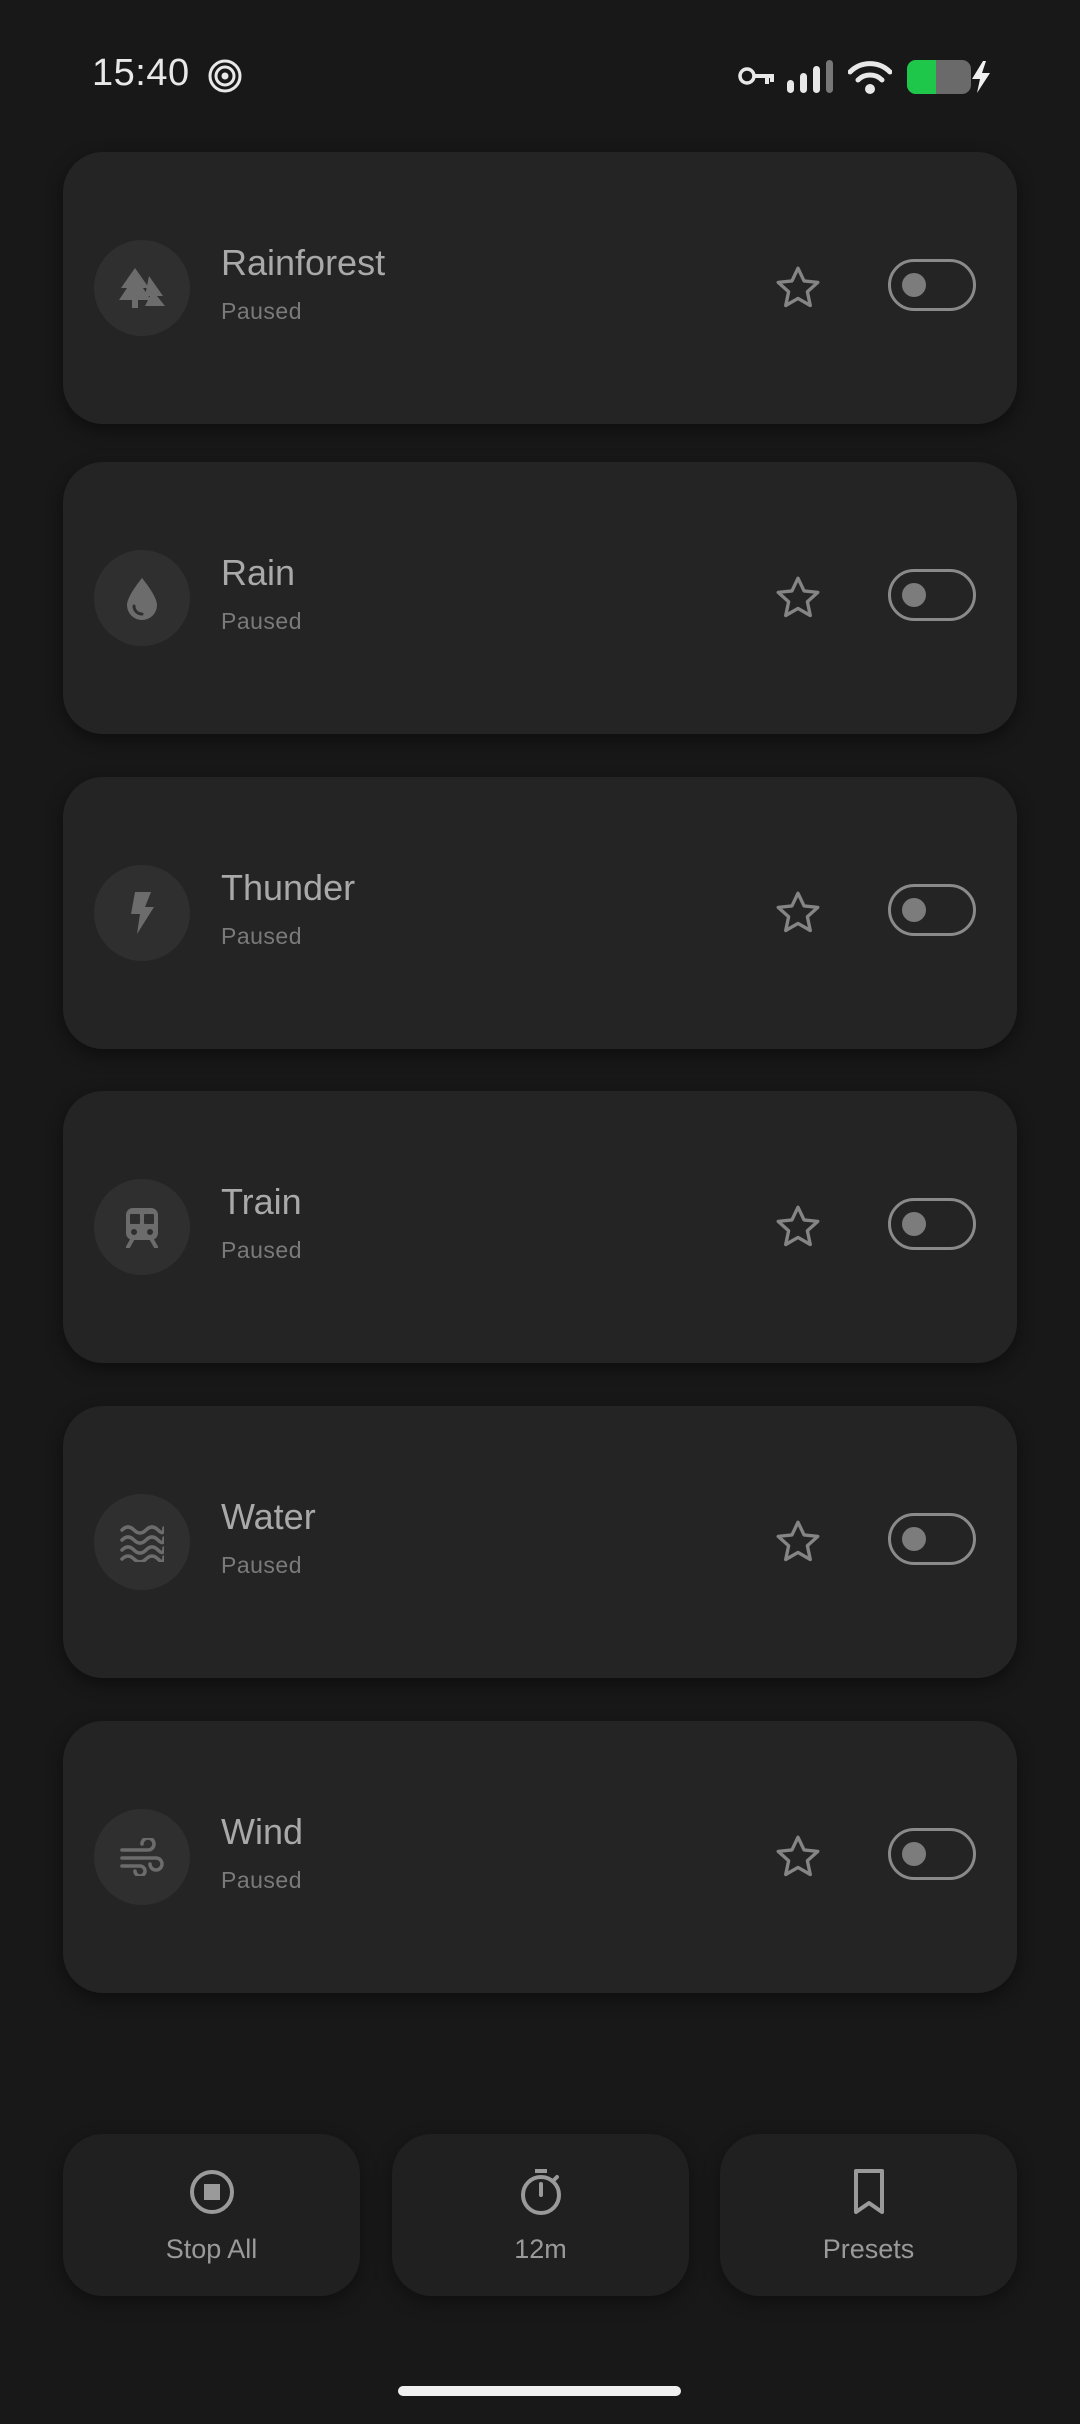 The width and height of the screenshot is (1080, 2424). Describe the element at coordinates (540, 598) in the screenshot. I see `sound-card-rain: Rain Paused` at that location.